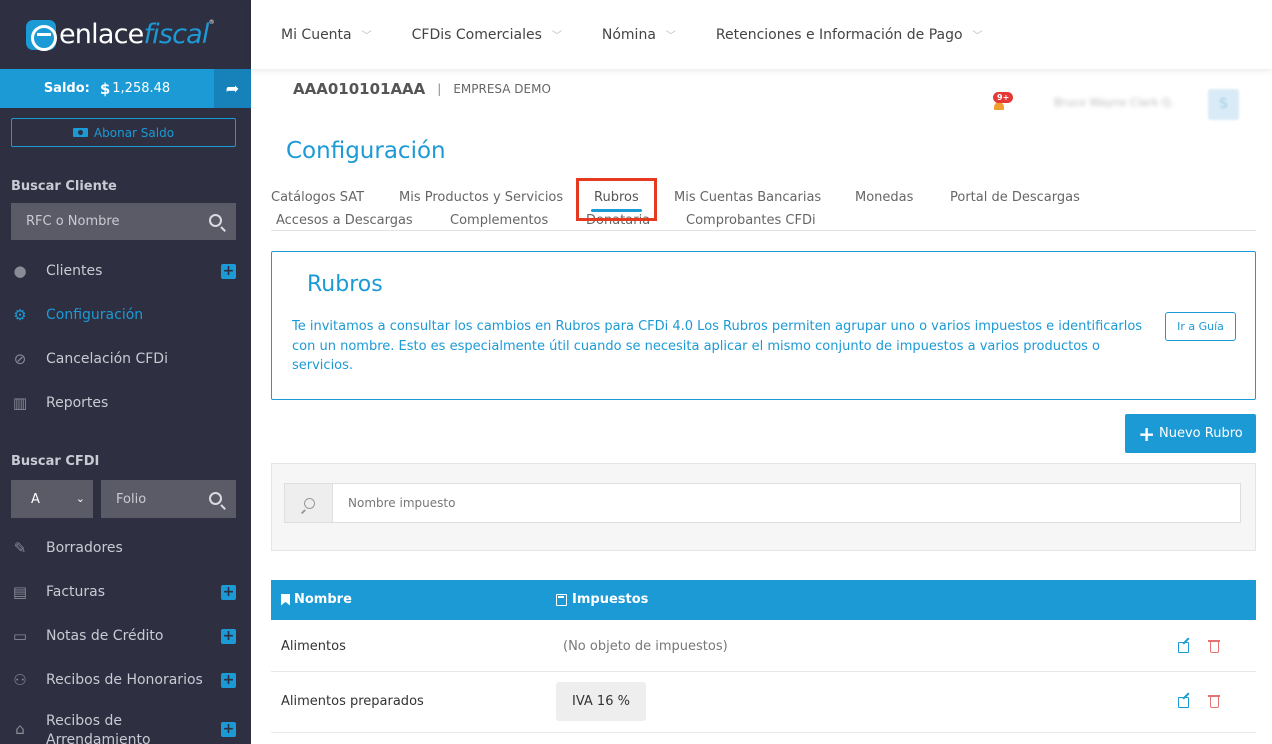 The height and width of the screenshot is (744, 1272). Describe the element at coordinates (125, 271) in the screenshot. I see `sidebar-item-clientes: ● Clientes +` at that location.